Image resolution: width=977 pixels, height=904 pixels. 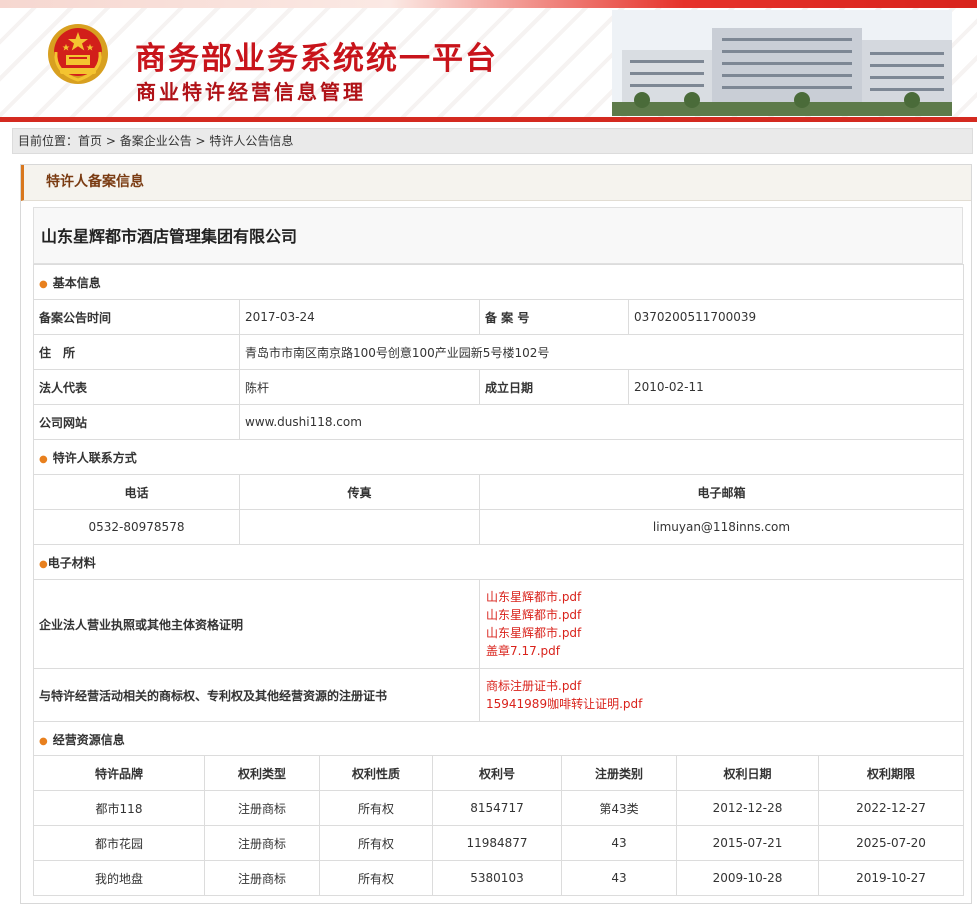 What do you see at coordinates (359, 492) in the screenshot?
I see `fax-label: 传真` at bounding box center [359, 492].